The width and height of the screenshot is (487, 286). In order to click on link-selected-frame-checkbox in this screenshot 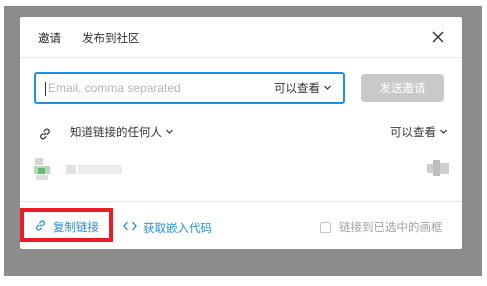, I will do `click(325, 227)`.